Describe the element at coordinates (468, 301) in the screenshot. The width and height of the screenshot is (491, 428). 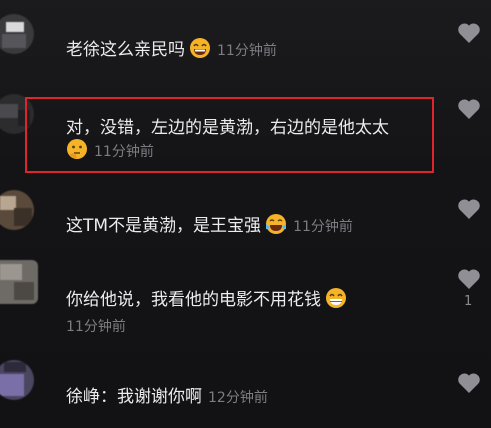
I see `like-count: 1` at that location.